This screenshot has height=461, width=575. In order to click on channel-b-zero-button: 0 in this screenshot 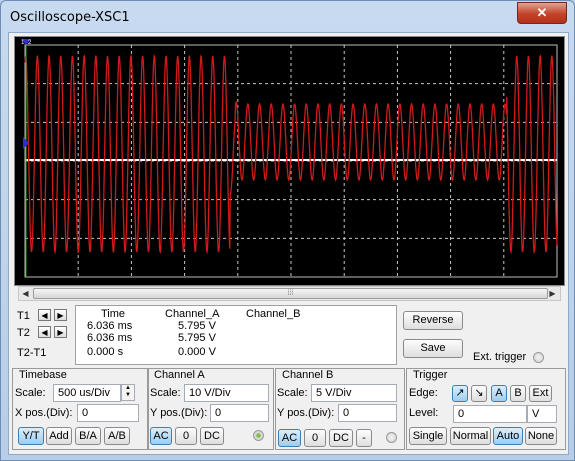, I will do `click(315, 438)`.